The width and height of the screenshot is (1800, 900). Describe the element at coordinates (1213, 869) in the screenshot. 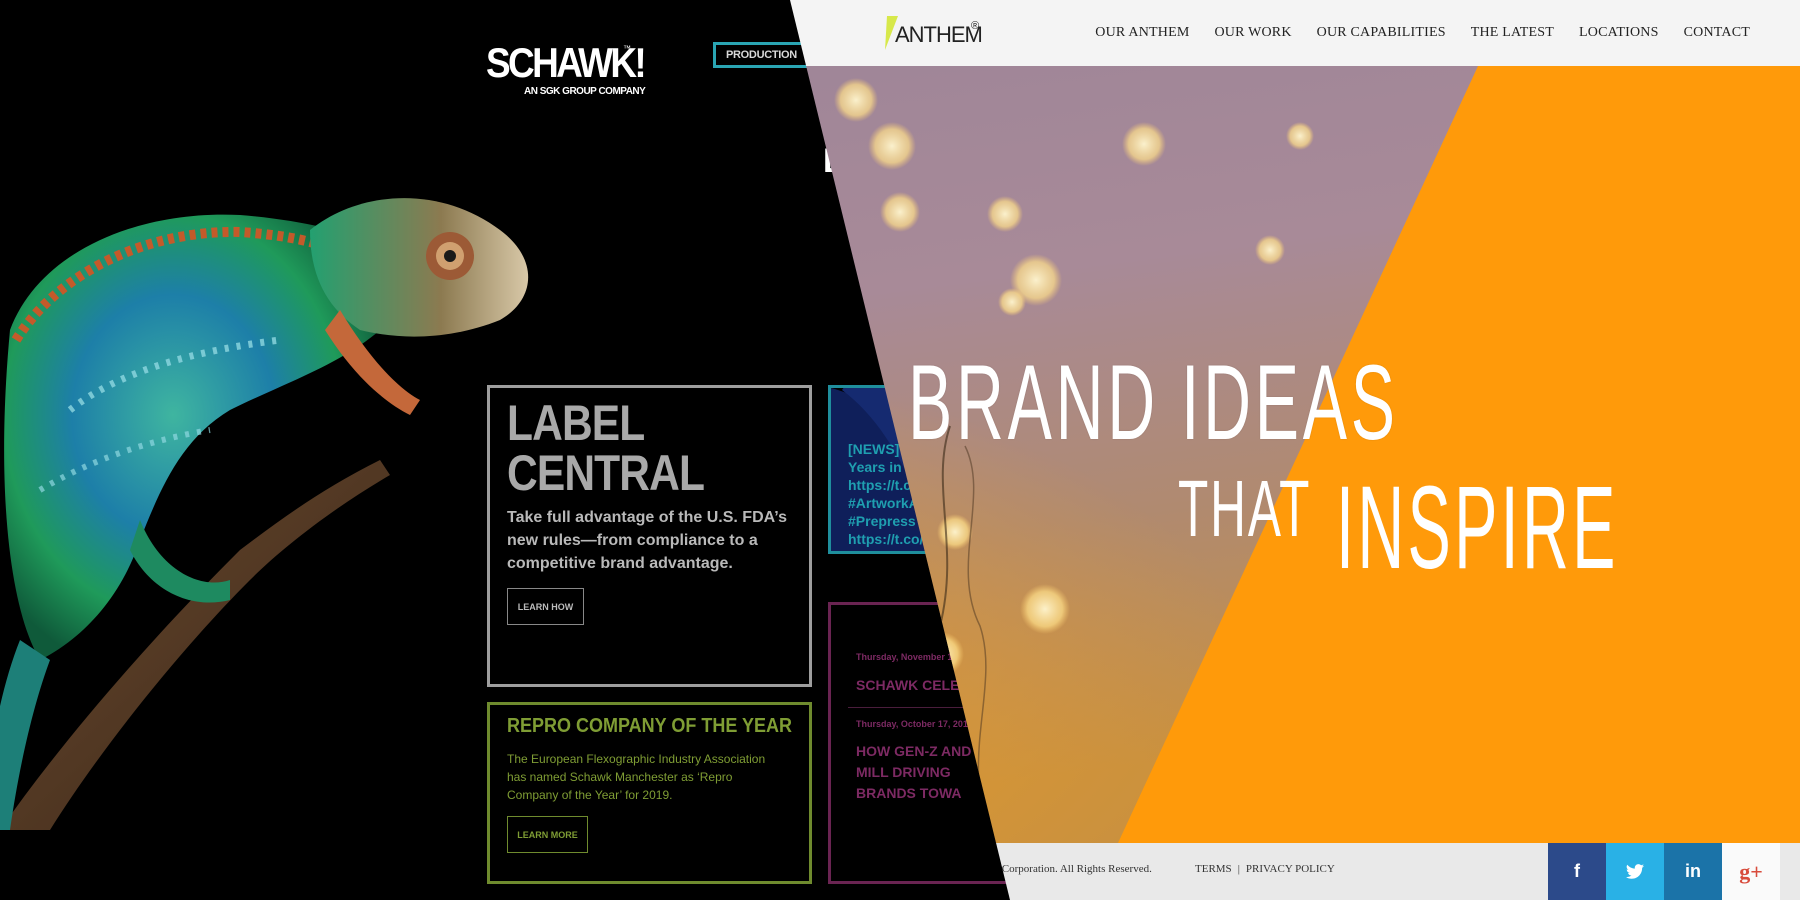

I see `footer-terms-link: TERMS` at that location.